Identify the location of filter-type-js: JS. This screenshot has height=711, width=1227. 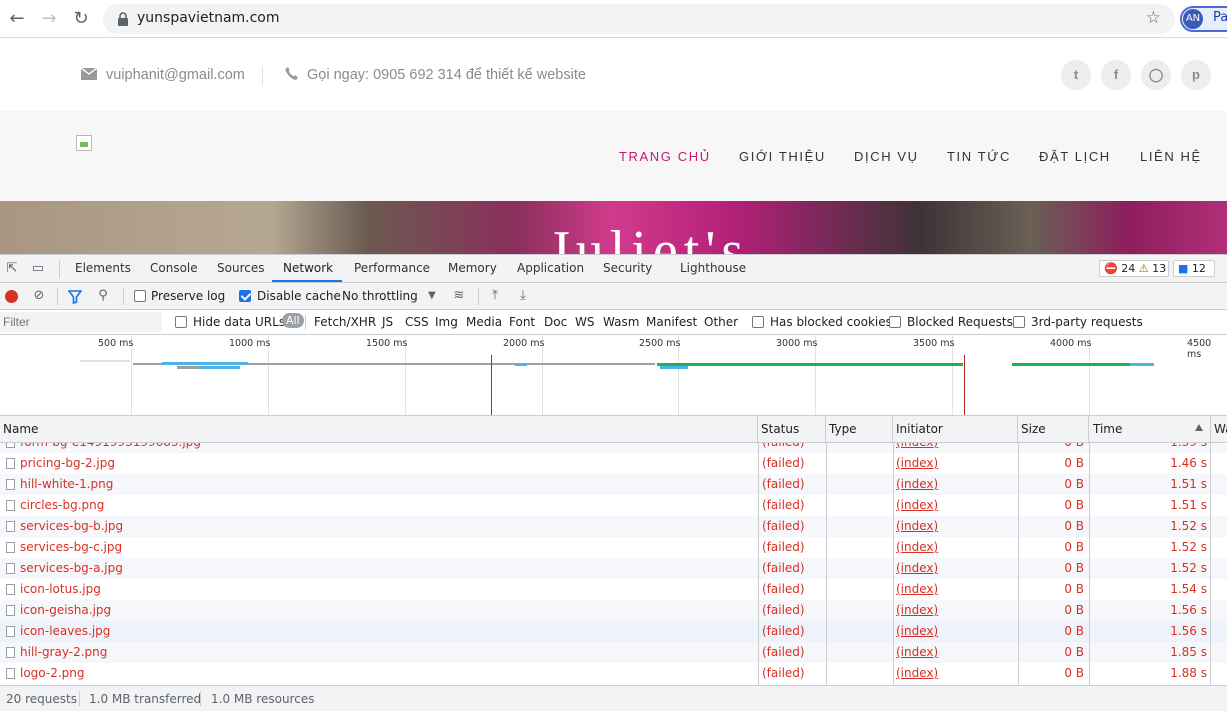
(387, 322).